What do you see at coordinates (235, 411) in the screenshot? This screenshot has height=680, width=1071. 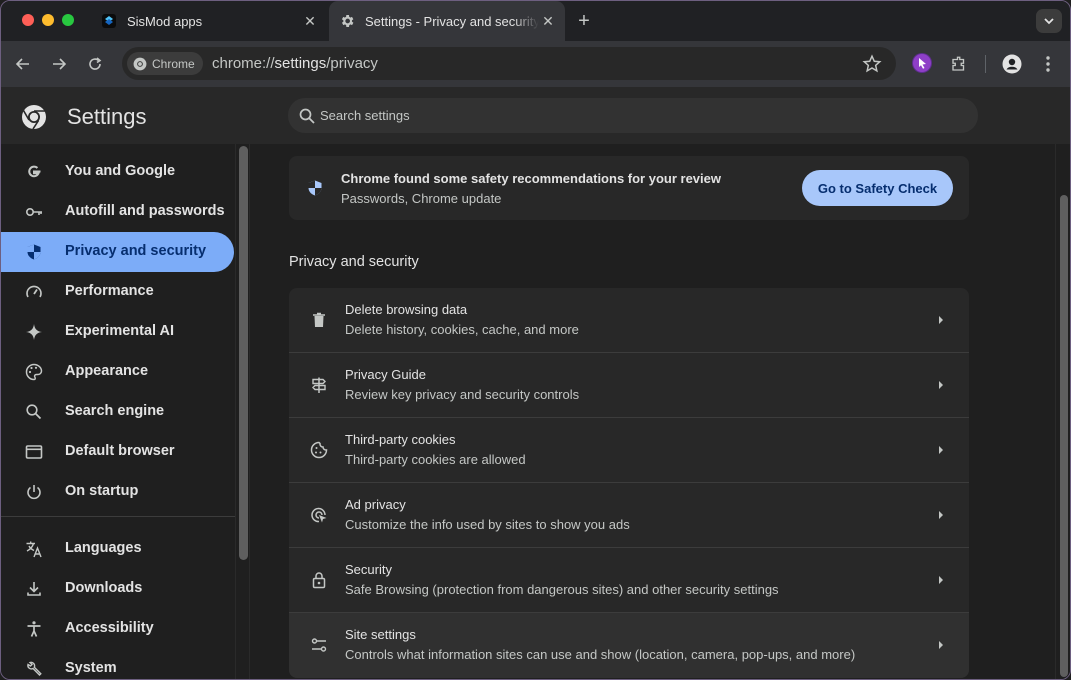 I see `sidebar-scroll-track` at bounding box center [235, 411].